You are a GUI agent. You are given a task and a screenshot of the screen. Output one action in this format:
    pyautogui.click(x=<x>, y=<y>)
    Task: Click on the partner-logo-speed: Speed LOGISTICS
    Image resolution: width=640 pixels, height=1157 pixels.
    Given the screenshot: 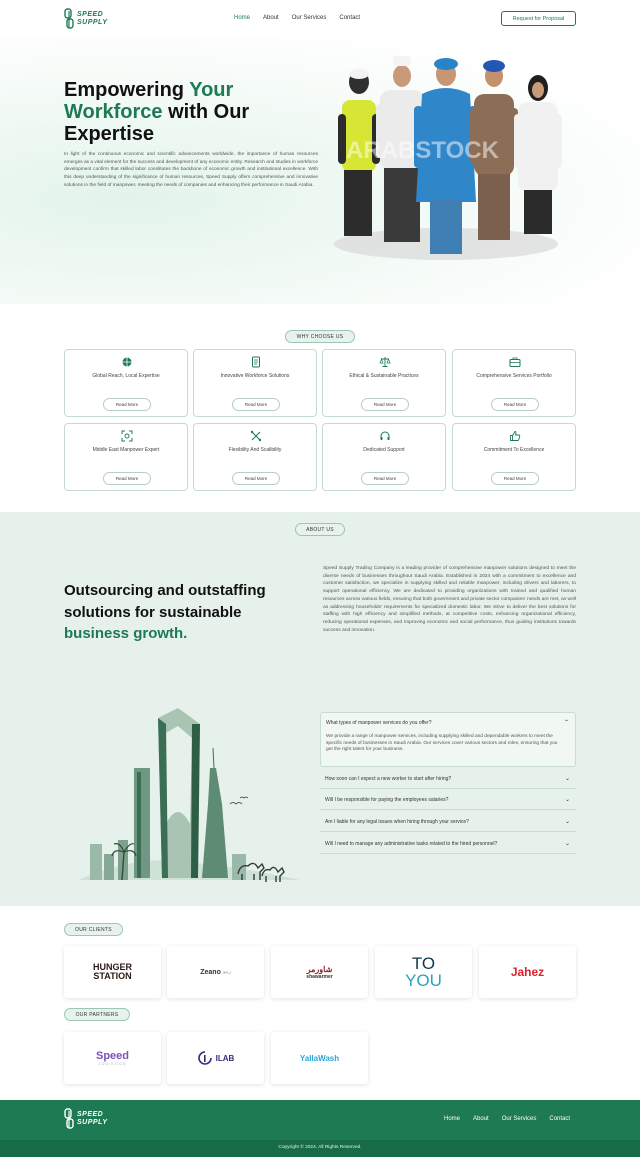 What is the action you would take?
    pyautogui.click(x=112, y=1058)
    